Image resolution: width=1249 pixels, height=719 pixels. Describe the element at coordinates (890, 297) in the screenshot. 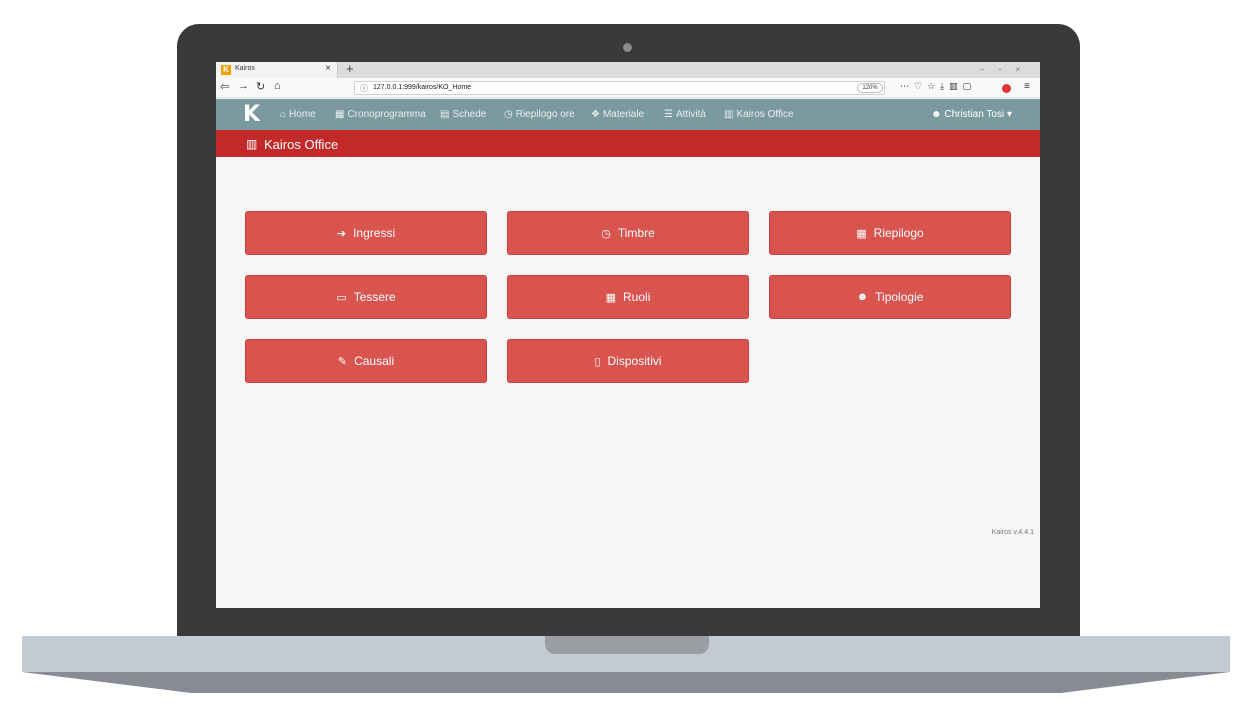

I see `tipologie-button: ☻ Tipologie` at that location.